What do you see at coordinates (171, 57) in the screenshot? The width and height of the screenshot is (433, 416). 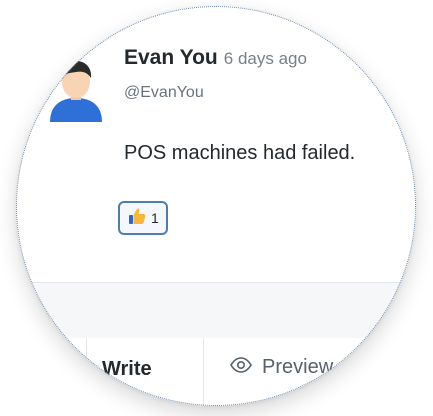 I see `author-name: Evan You` at bounding box center [171, 57].